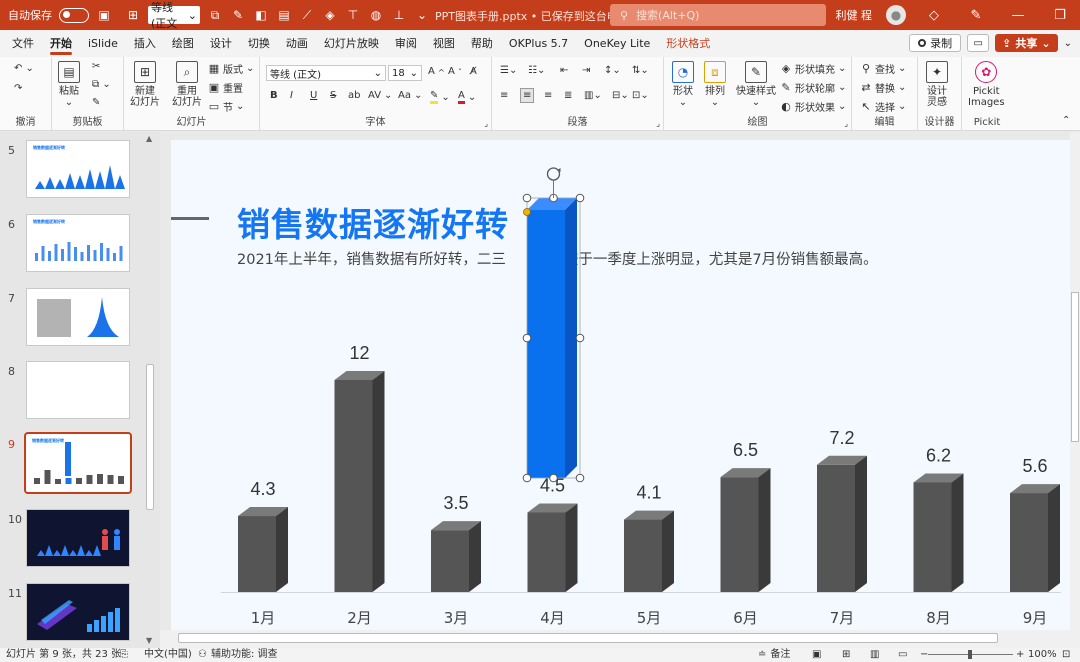 The width and height of the screenshot is (1080, 662). What do you see at coordinates (756, 84) in the screenshot?
I see `quick-styles-button: ✎ 快速样式 ⌄` at bounding box center [756, 84].